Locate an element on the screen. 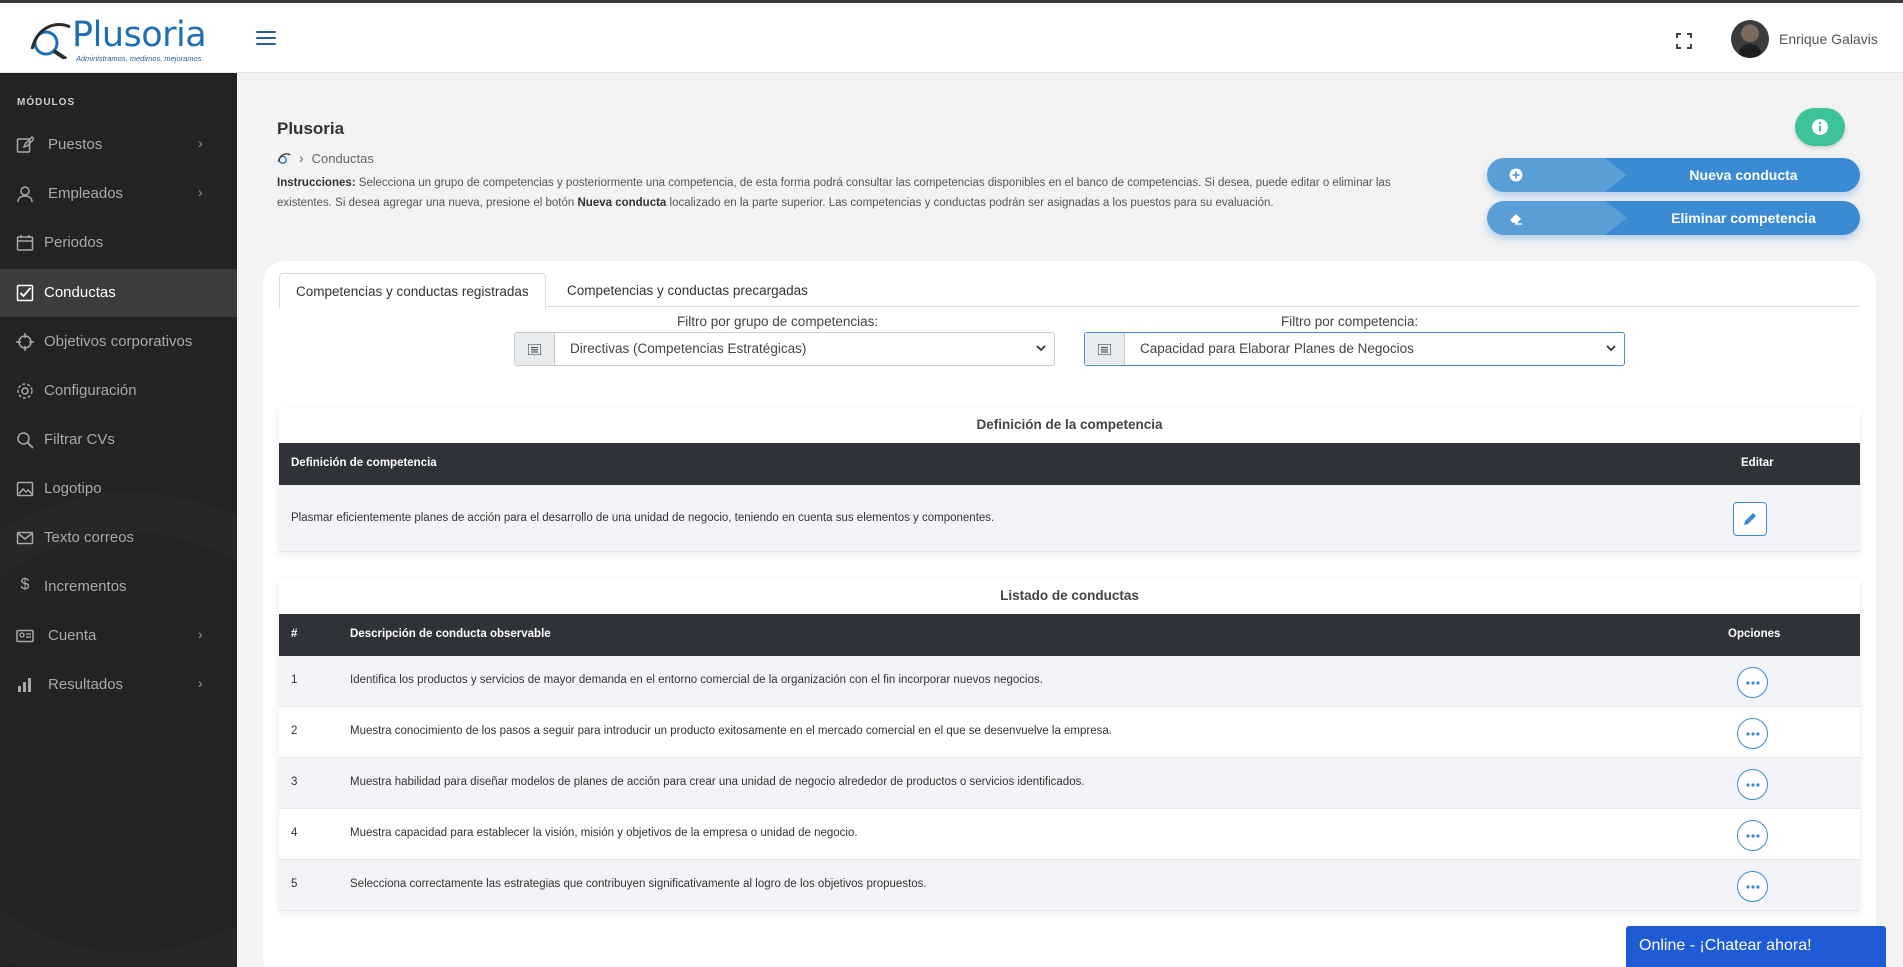 This screenshot has width=1903, height=967. delete-competency-button: Eliminar competencia is located at coordinates (1673, 218).